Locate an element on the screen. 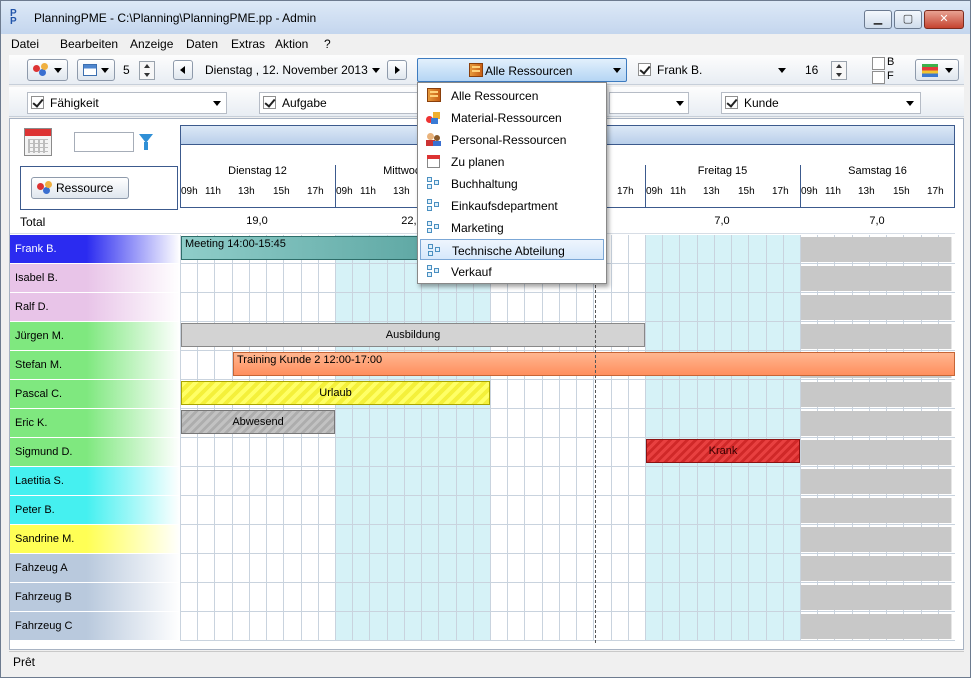 The image size is (971, 678). view-mode-button is located at coordinates (96, 70).